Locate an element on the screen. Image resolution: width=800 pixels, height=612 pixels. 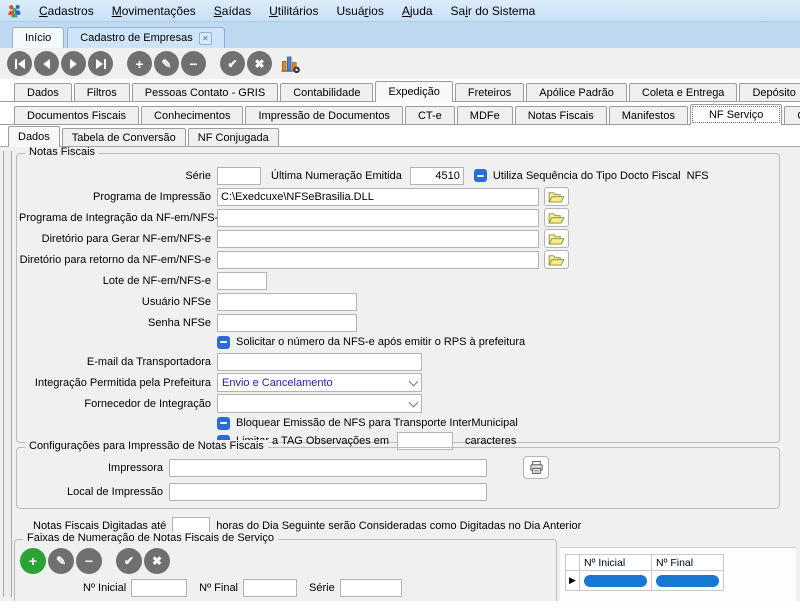
folder-icon is located at coordinates (556, 239).